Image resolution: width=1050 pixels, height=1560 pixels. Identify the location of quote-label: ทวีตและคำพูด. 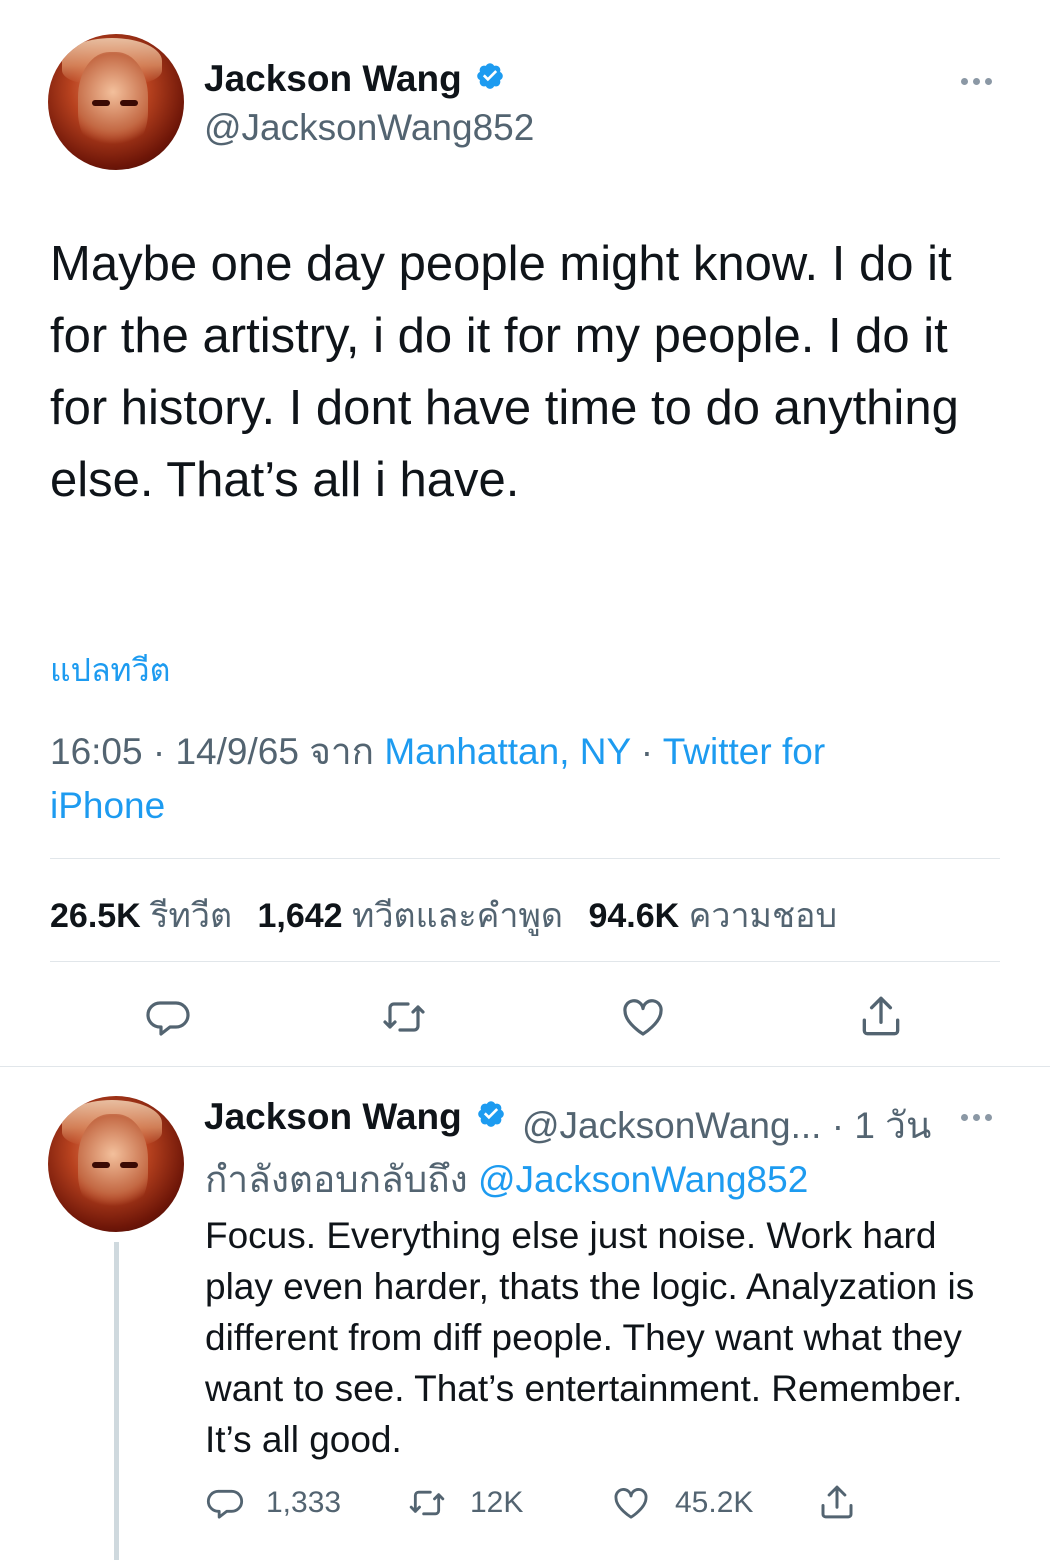
(457, 916).